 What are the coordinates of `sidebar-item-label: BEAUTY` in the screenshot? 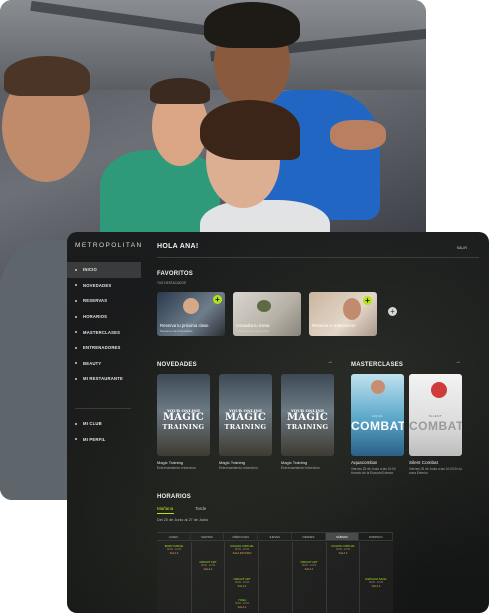 It's located at (92, 363).